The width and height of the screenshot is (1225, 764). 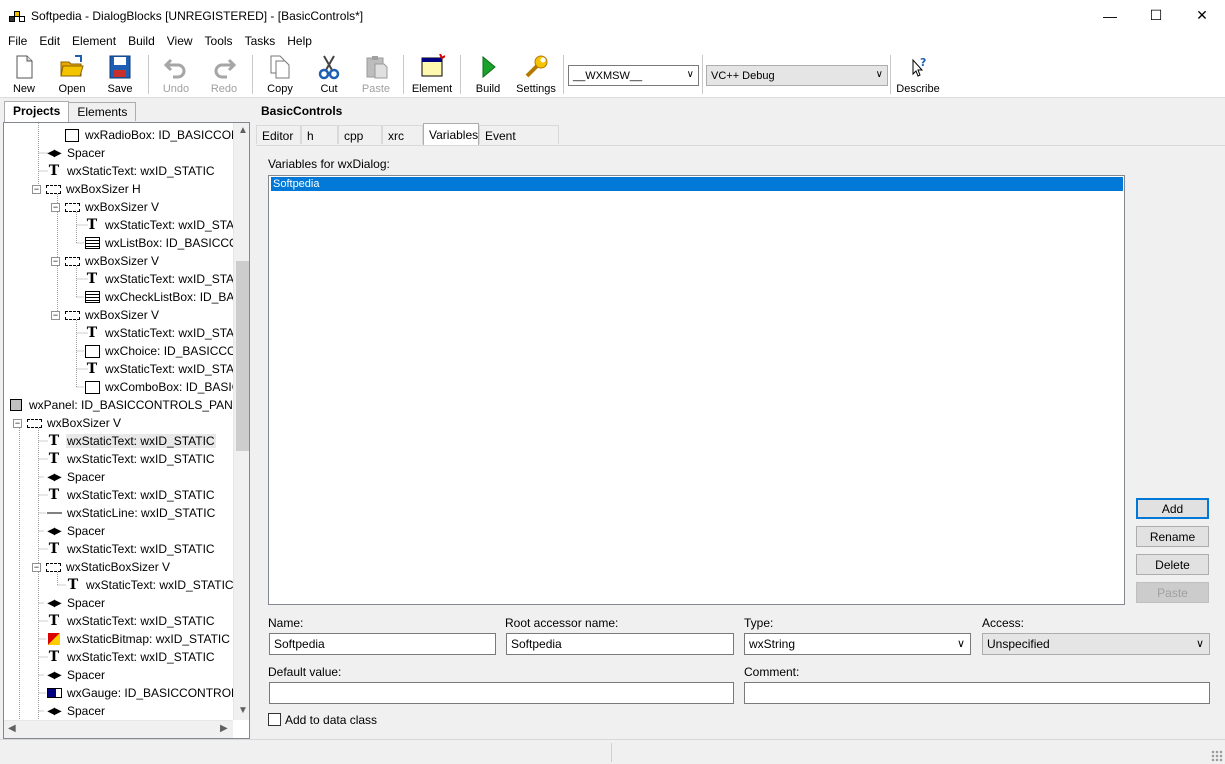 What do you see at coordinates (451, 134) in the screenshot?
I see `tab-variables: Variables` at bounding box center [451, 134].